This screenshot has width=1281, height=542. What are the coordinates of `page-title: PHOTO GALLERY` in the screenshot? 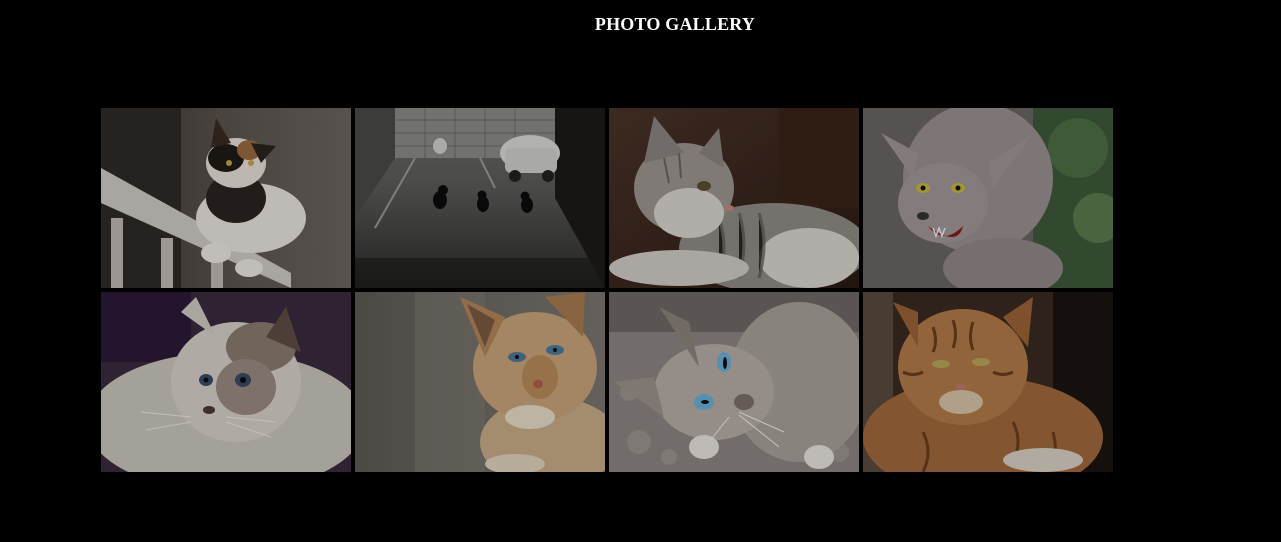 It's located at (675, 24).